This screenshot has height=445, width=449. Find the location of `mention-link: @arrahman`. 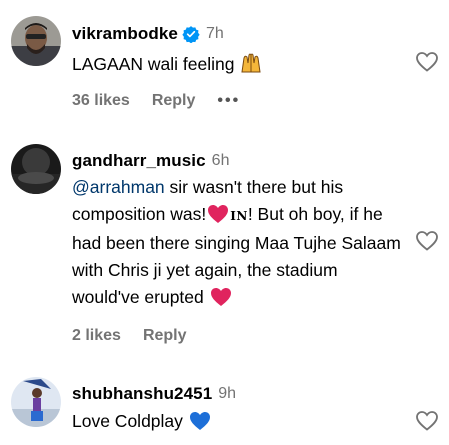

mention-link: @arrahman is located at coordinates (118, 187).